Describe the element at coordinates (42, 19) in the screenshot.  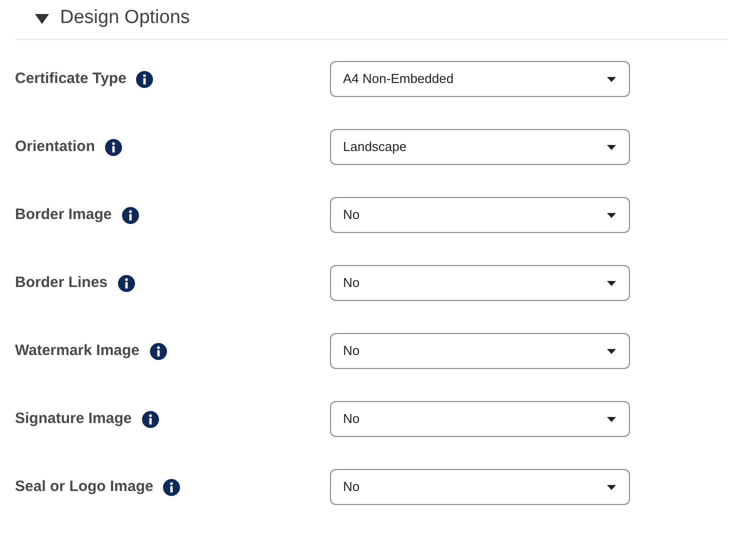
I see `collapse-toggle-icon` at that location.